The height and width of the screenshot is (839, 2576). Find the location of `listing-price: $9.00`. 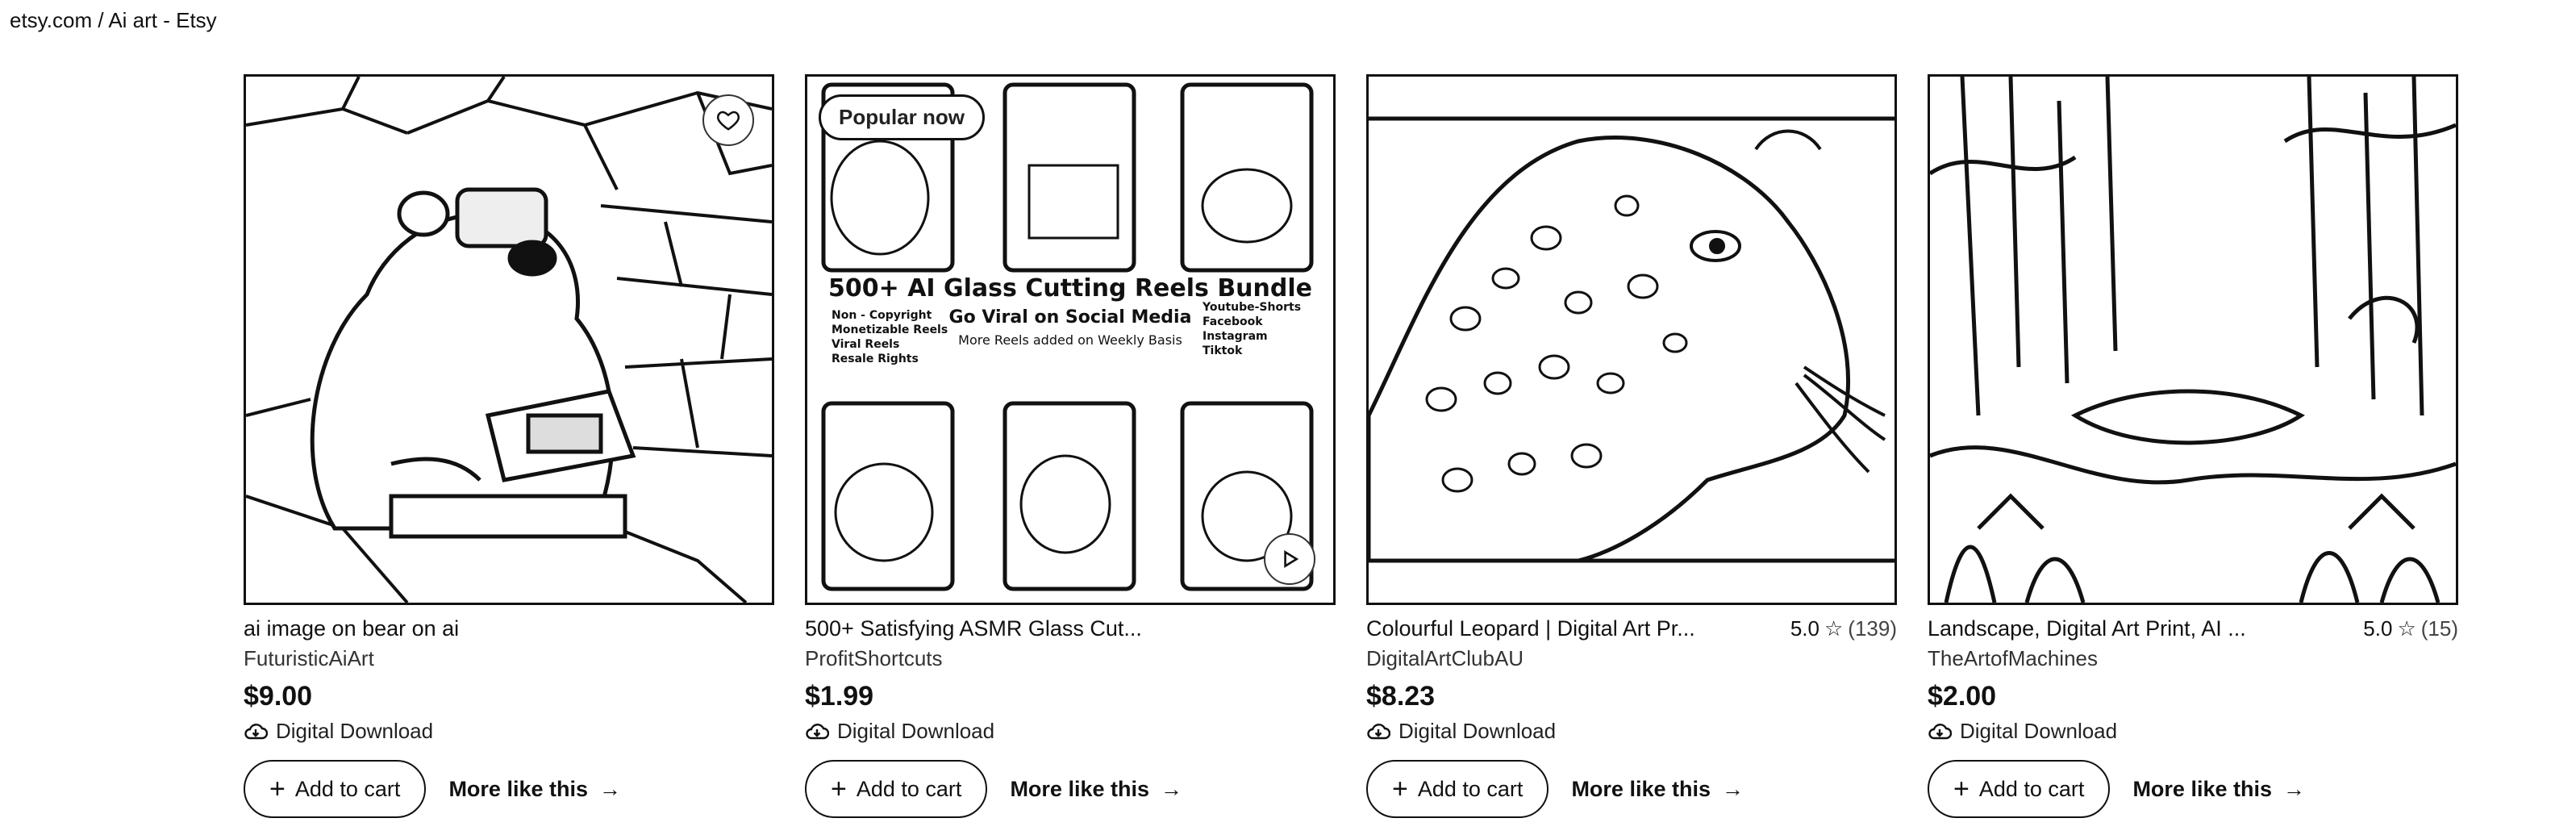

listing-price: $9.00 is located at coordinates (278, 696).